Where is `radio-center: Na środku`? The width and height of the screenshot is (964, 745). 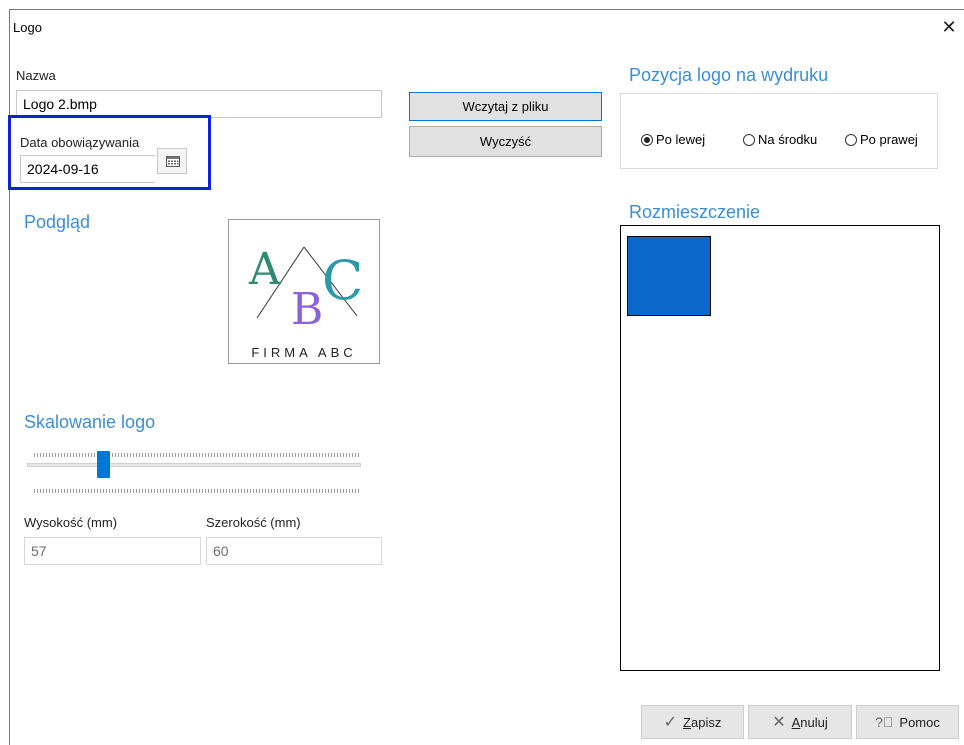 radio-center: Na środku is located at coordinates (780, 139).